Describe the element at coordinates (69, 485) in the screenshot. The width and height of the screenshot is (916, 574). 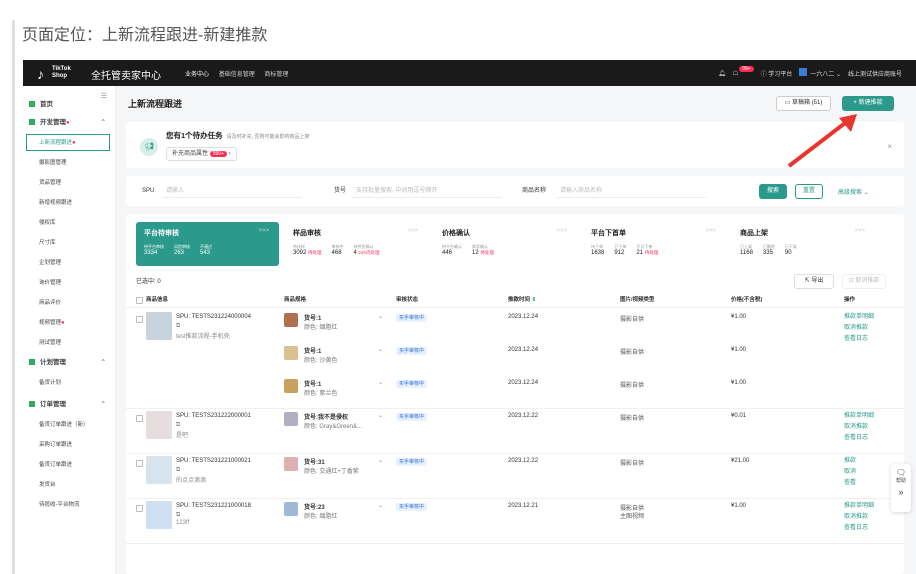
I see `sidebar-item-19: 发货台` at that location.